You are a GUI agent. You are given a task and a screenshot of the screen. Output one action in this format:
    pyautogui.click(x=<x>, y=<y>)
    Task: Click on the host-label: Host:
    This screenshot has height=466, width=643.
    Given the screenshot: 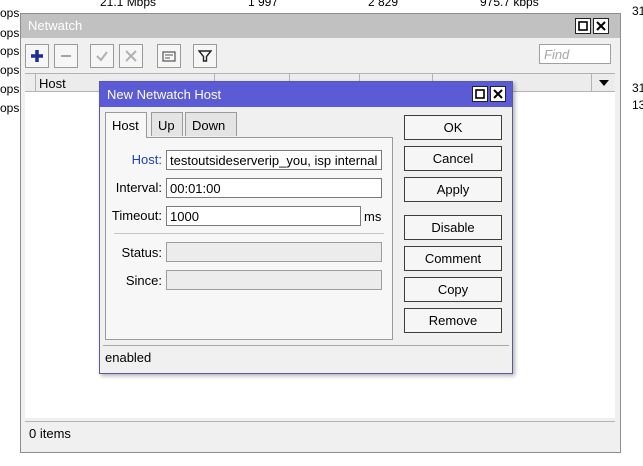 What is the action you would take?
    pyautogui.click(x=146, y=159)
    